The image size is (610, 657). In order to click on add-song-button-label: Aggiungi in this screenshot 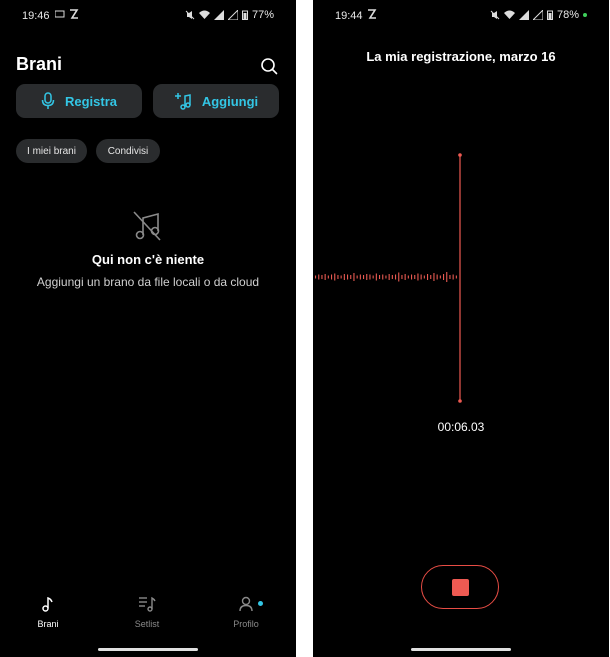, I will do `click(230, 101)`.